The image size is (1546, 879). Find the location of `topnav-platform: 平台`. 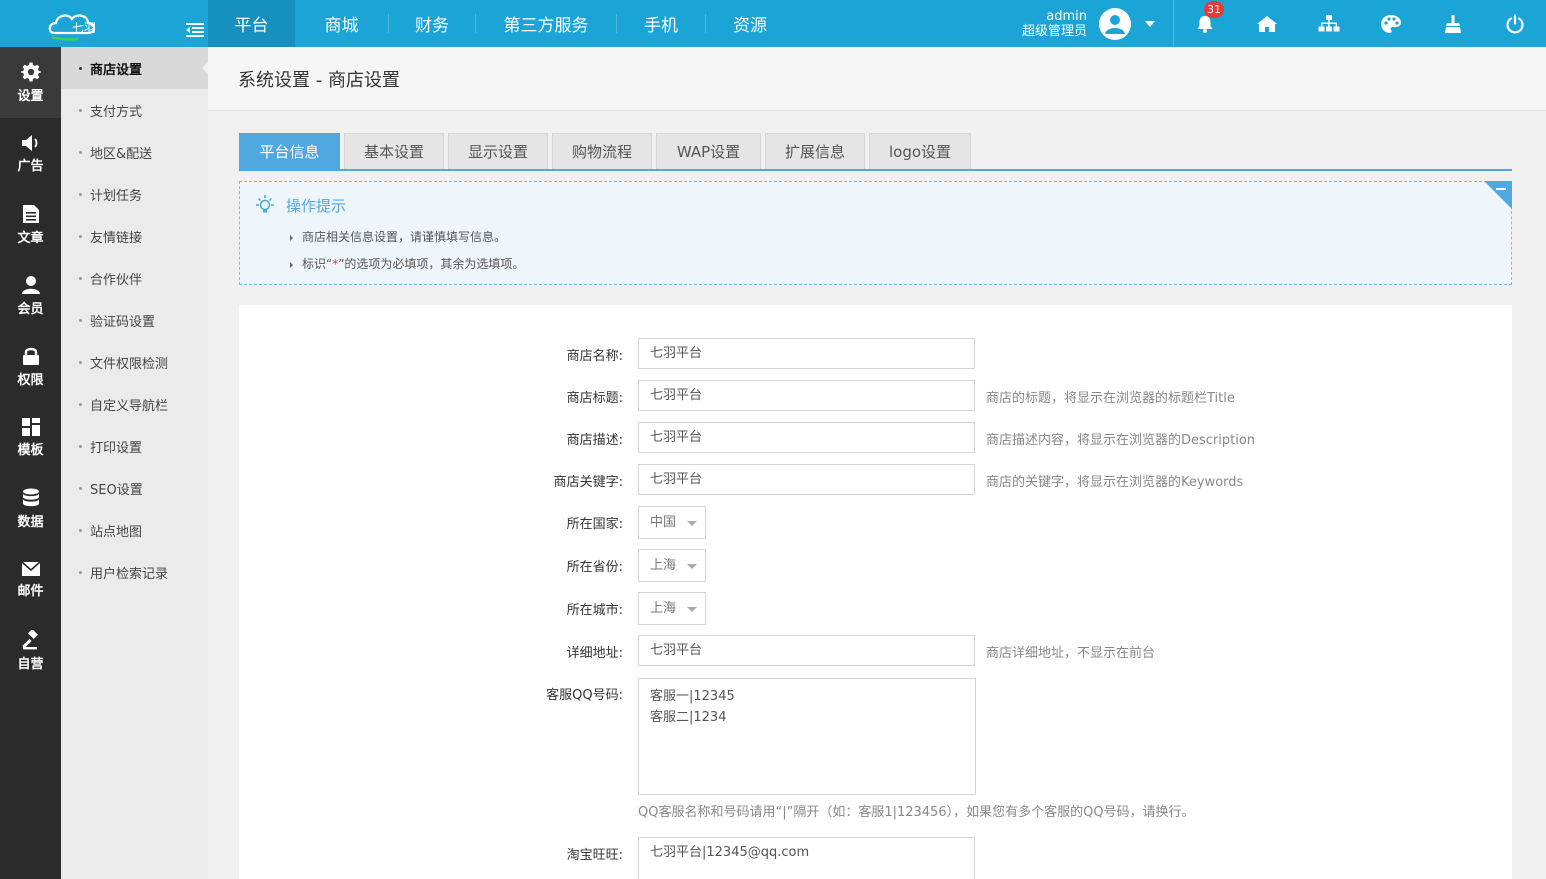

topnav-platform: 平台 is located at coordinates (251, 23).